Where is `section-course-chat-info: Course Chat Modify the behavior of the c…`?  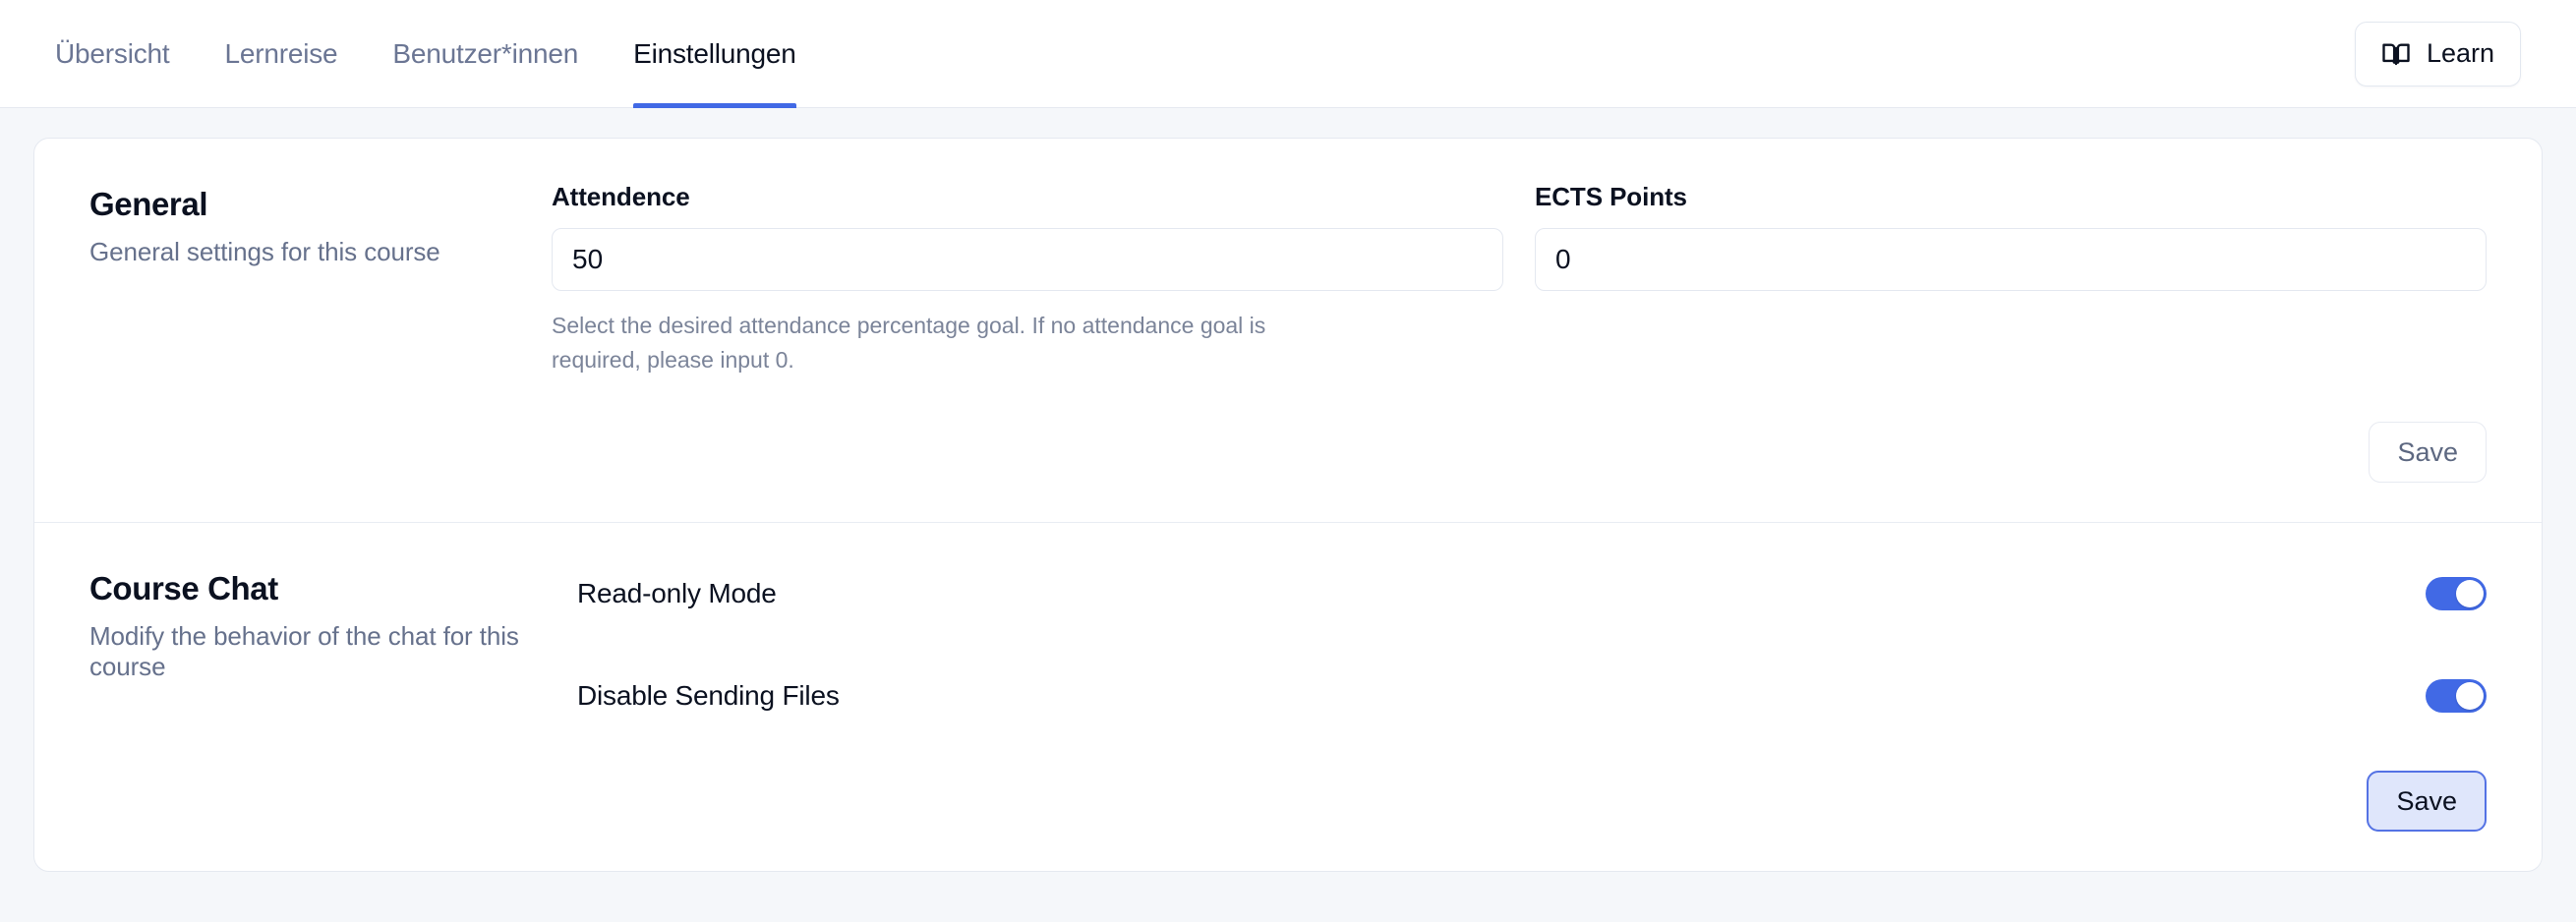
section-course-chat-info: Course Chat Modify the behavior of the c… is located at coordinates (320, 699).